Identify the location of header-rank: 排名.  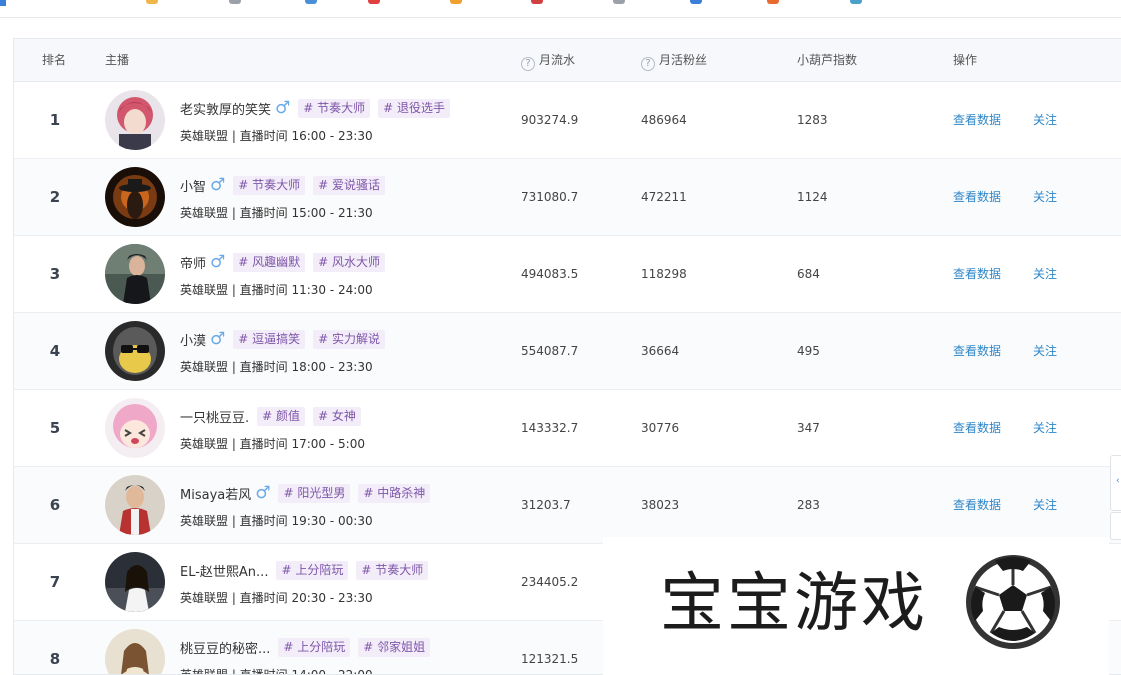
(54, 60).